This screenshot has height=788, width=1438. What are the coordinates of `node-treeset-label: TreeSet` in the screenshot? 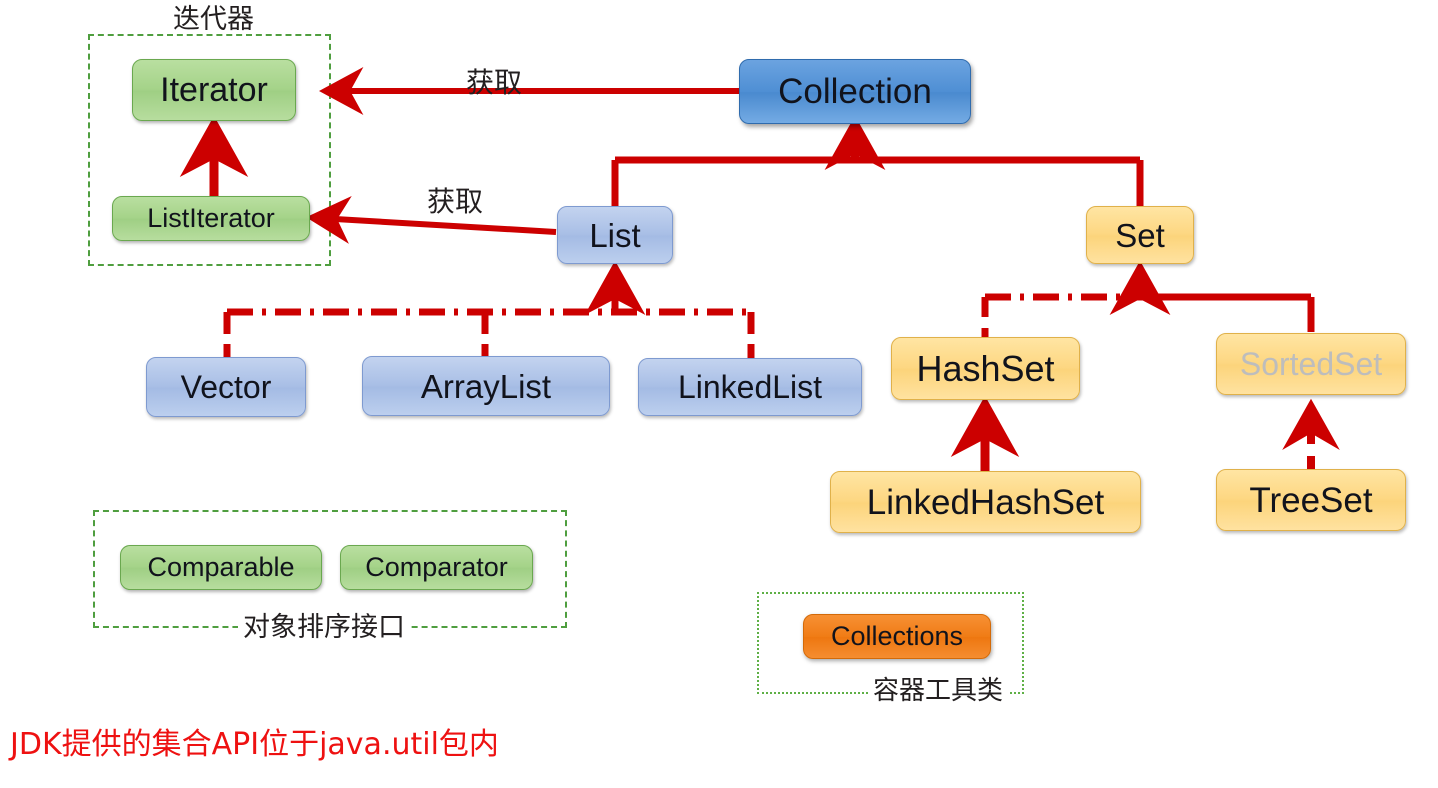 It's located at (1311, 500).